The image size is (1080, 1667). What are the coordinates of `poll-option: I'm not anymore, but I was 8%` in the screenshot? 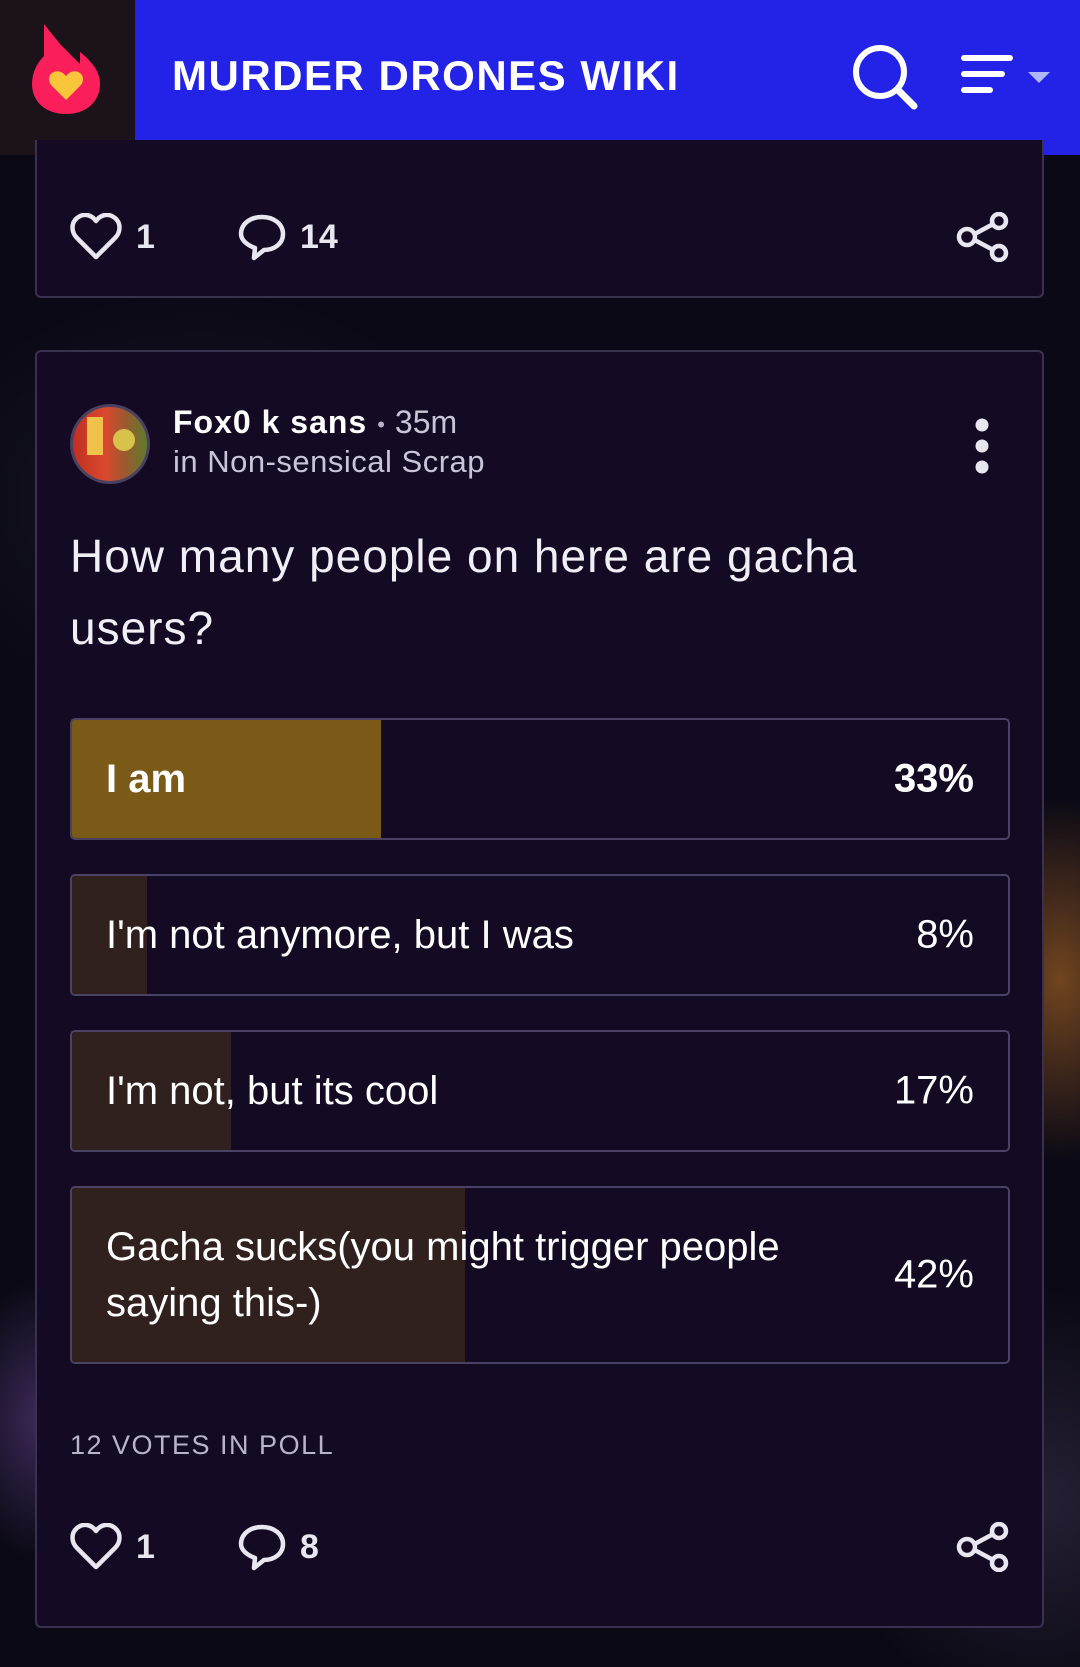 It's located at (540, 935).